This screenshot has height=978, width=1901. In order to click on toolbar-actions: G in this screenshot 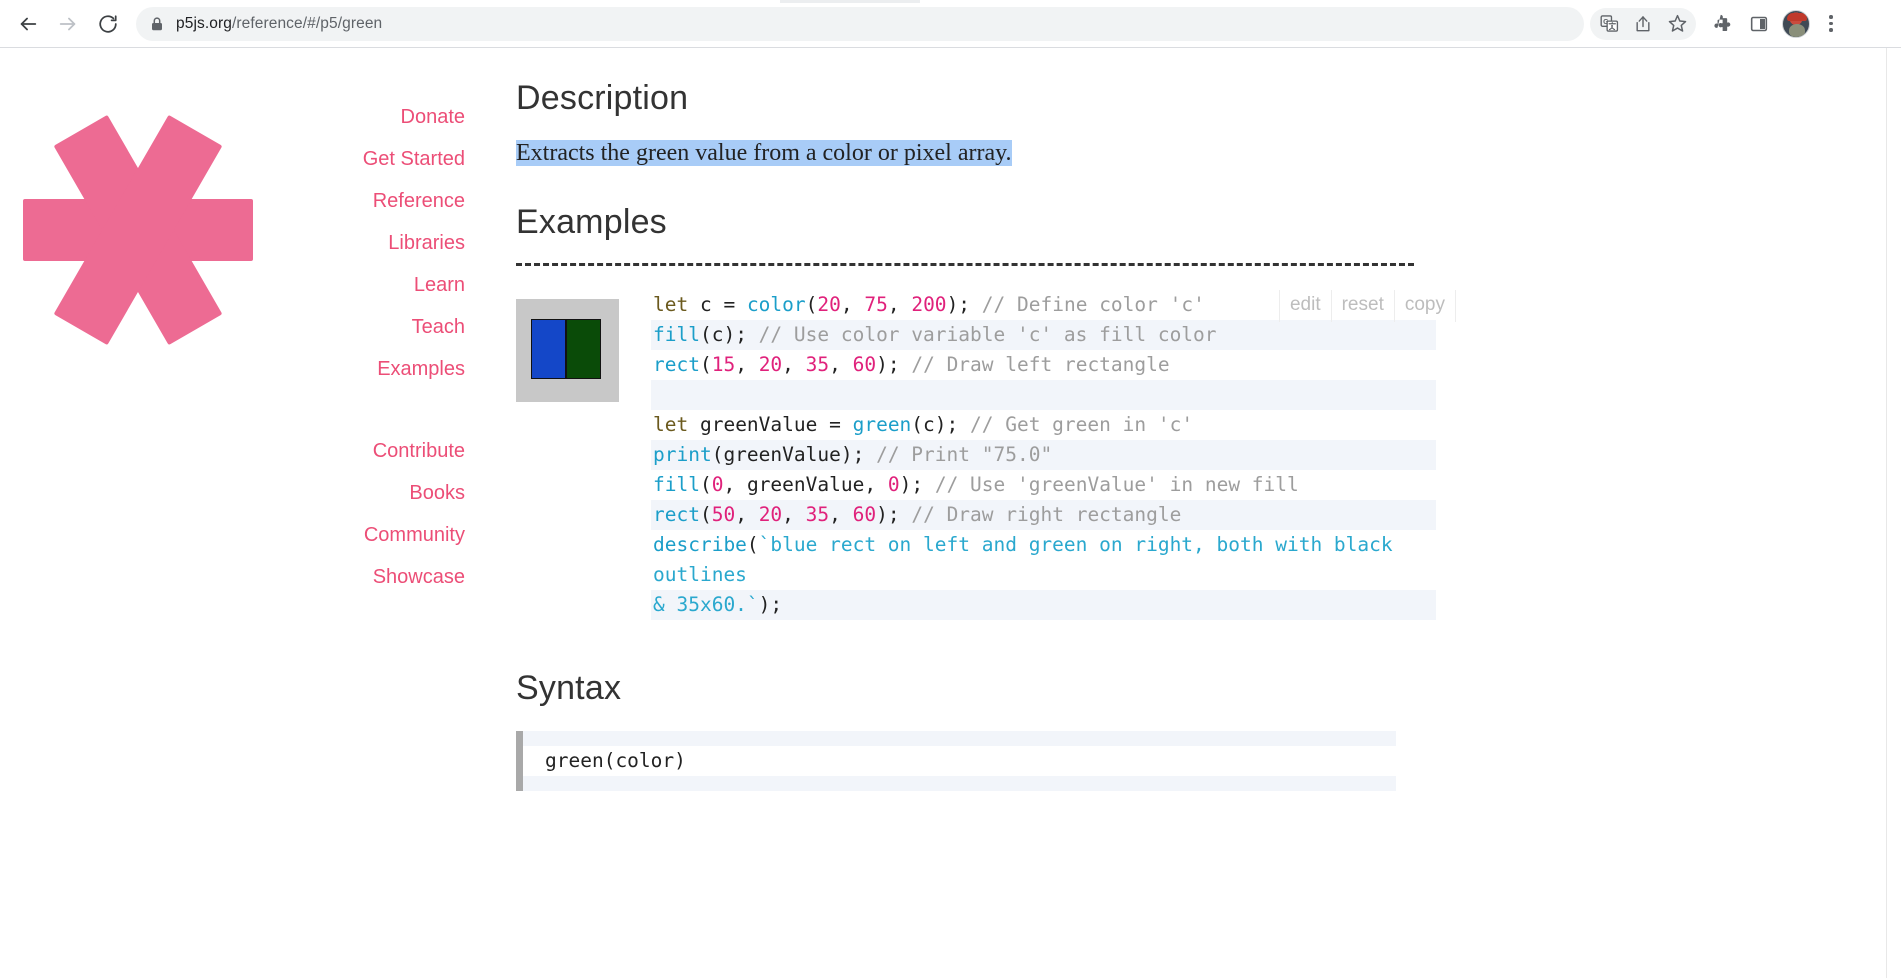, I will do `click(1718, 24)`.